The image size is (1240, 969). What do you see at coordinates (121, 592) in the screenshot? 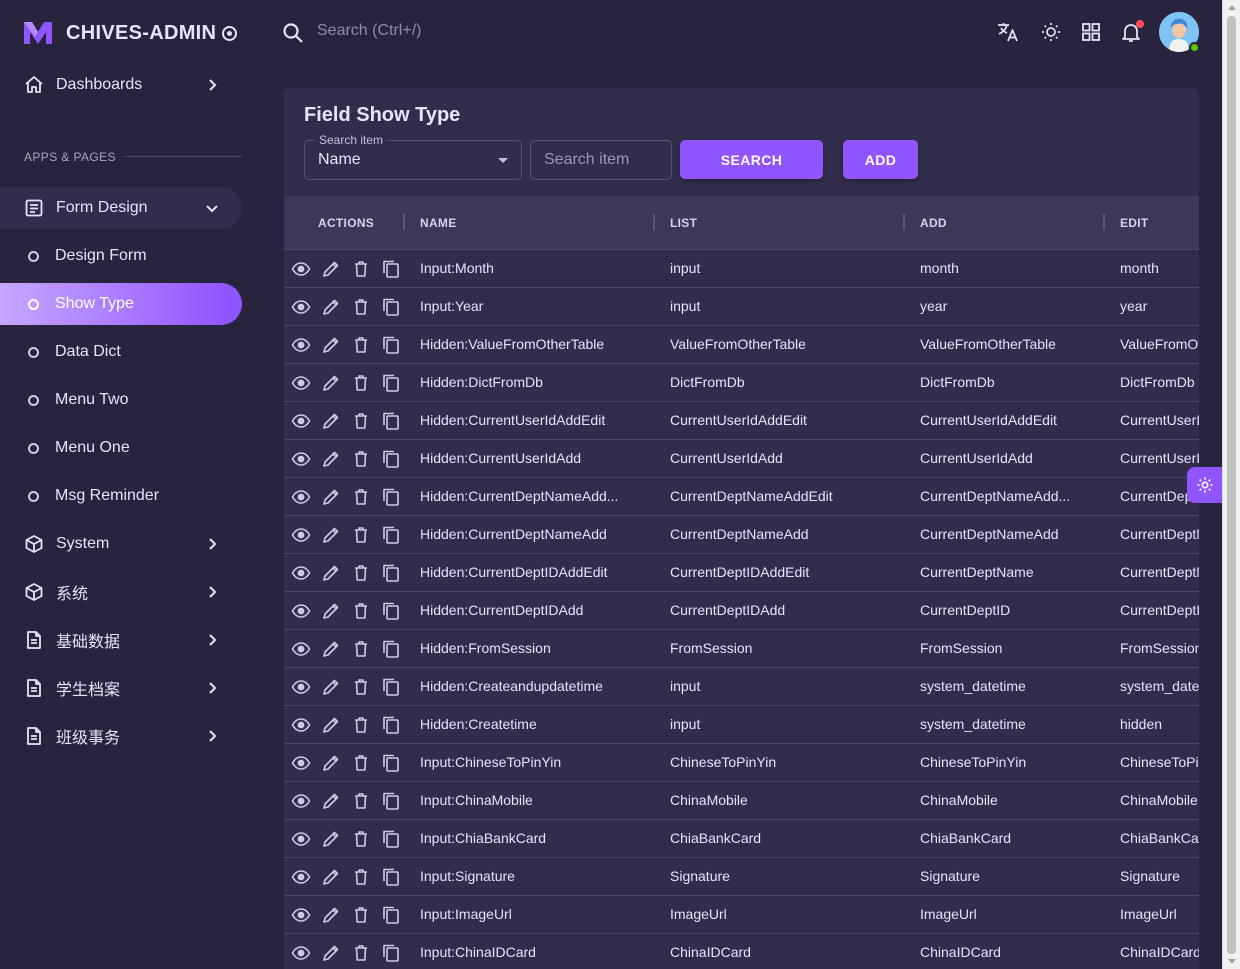
I see `sidebar-item-system-cn: 系统` at bounding box center [121, 592].